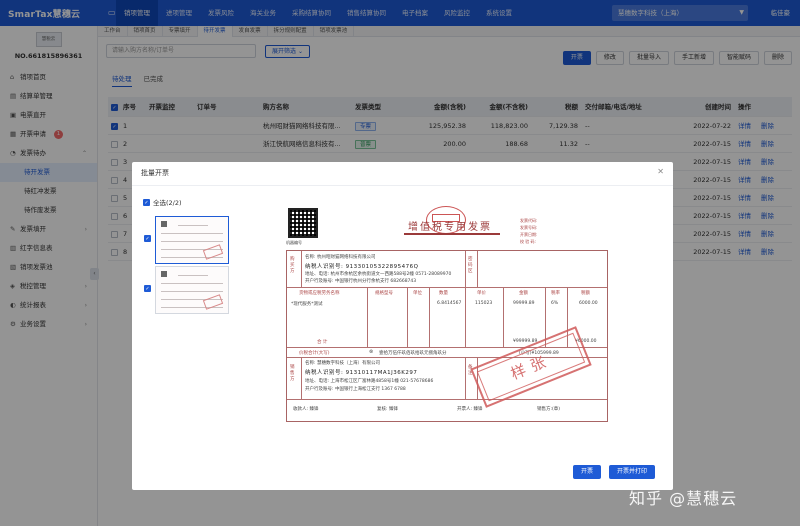 This screenshot has width=800, height=526. Describe the element at coordinates (585, 293) in the screenshot. I see `col-tax: 税额` at that location.